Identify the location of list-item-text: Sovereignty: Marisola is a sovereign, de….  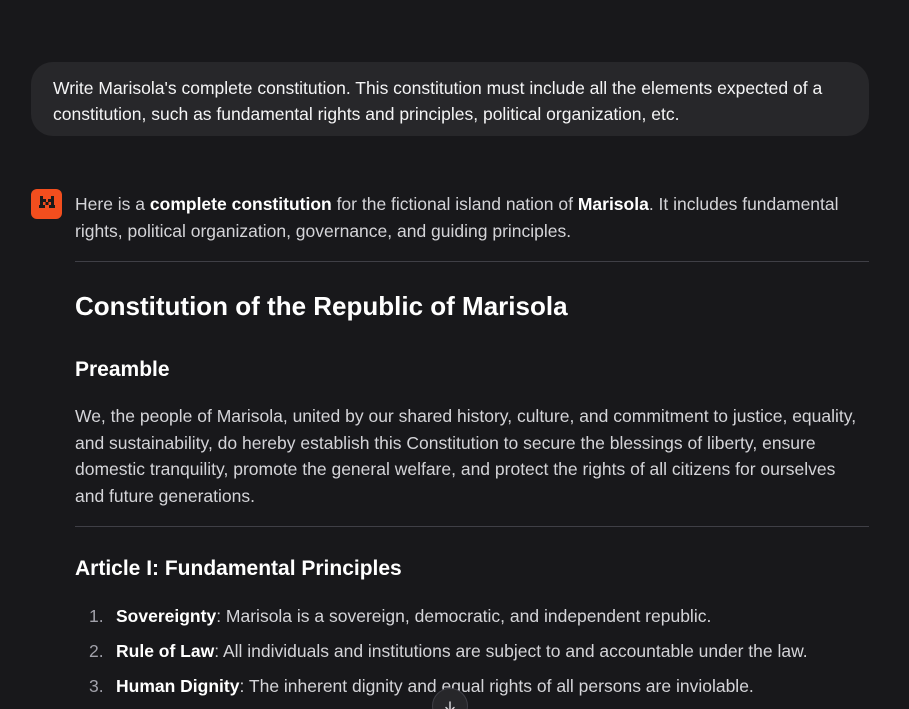
(413, 616).